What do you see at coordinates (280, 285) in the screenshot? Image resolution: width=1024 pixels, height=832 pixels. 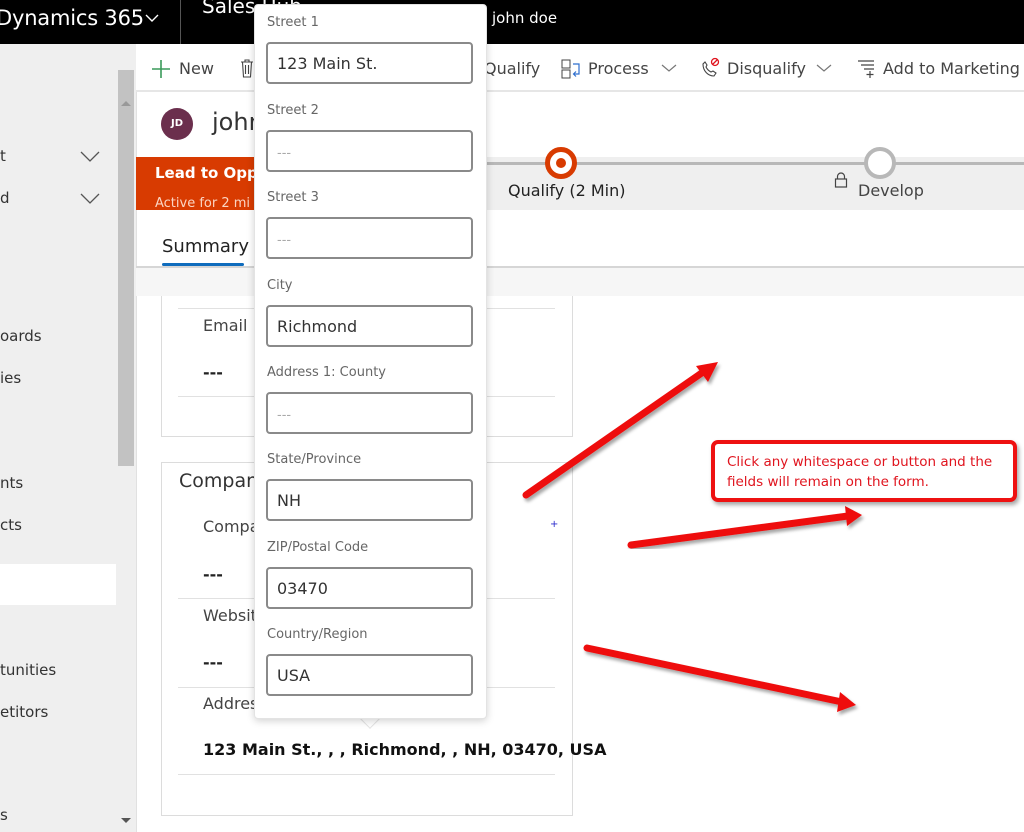 I see `city-label: City` at bounding box center [280, 285].